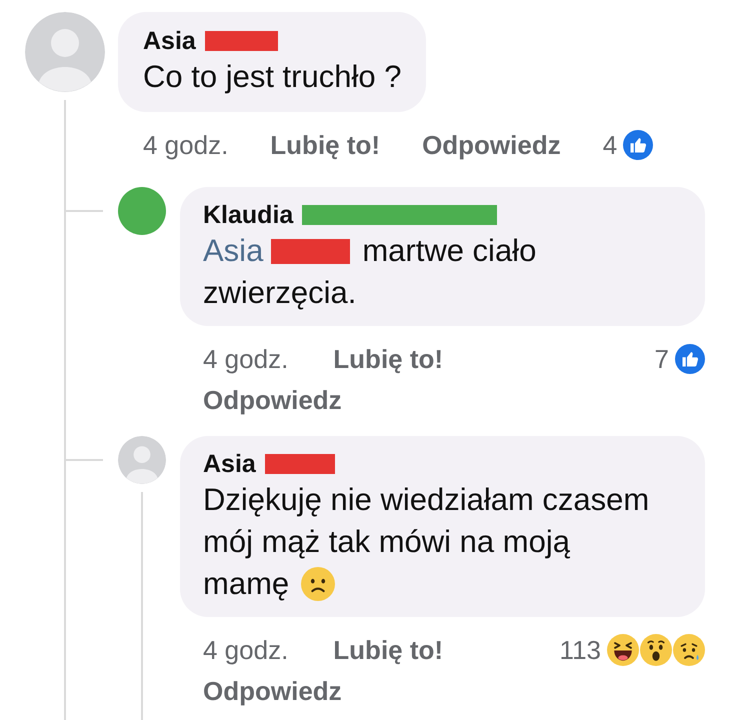  I want to click on laughing-face-icon, so click(623, 650).